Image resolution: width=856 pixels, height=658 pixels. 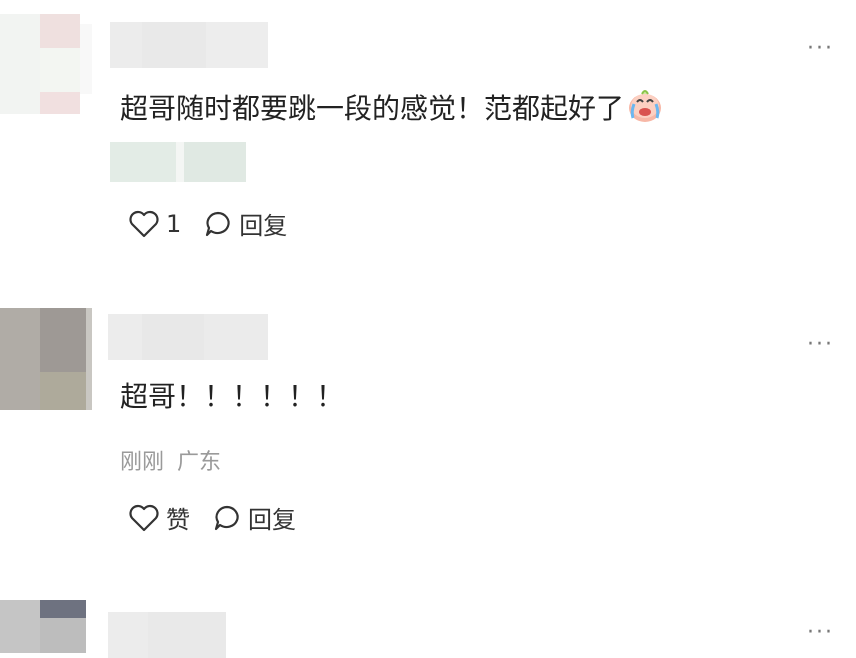 What do you see at coordinates (178, 162) in the screenshot?
I see `timestamp-location-redacted` at bounding box center [178, 162].